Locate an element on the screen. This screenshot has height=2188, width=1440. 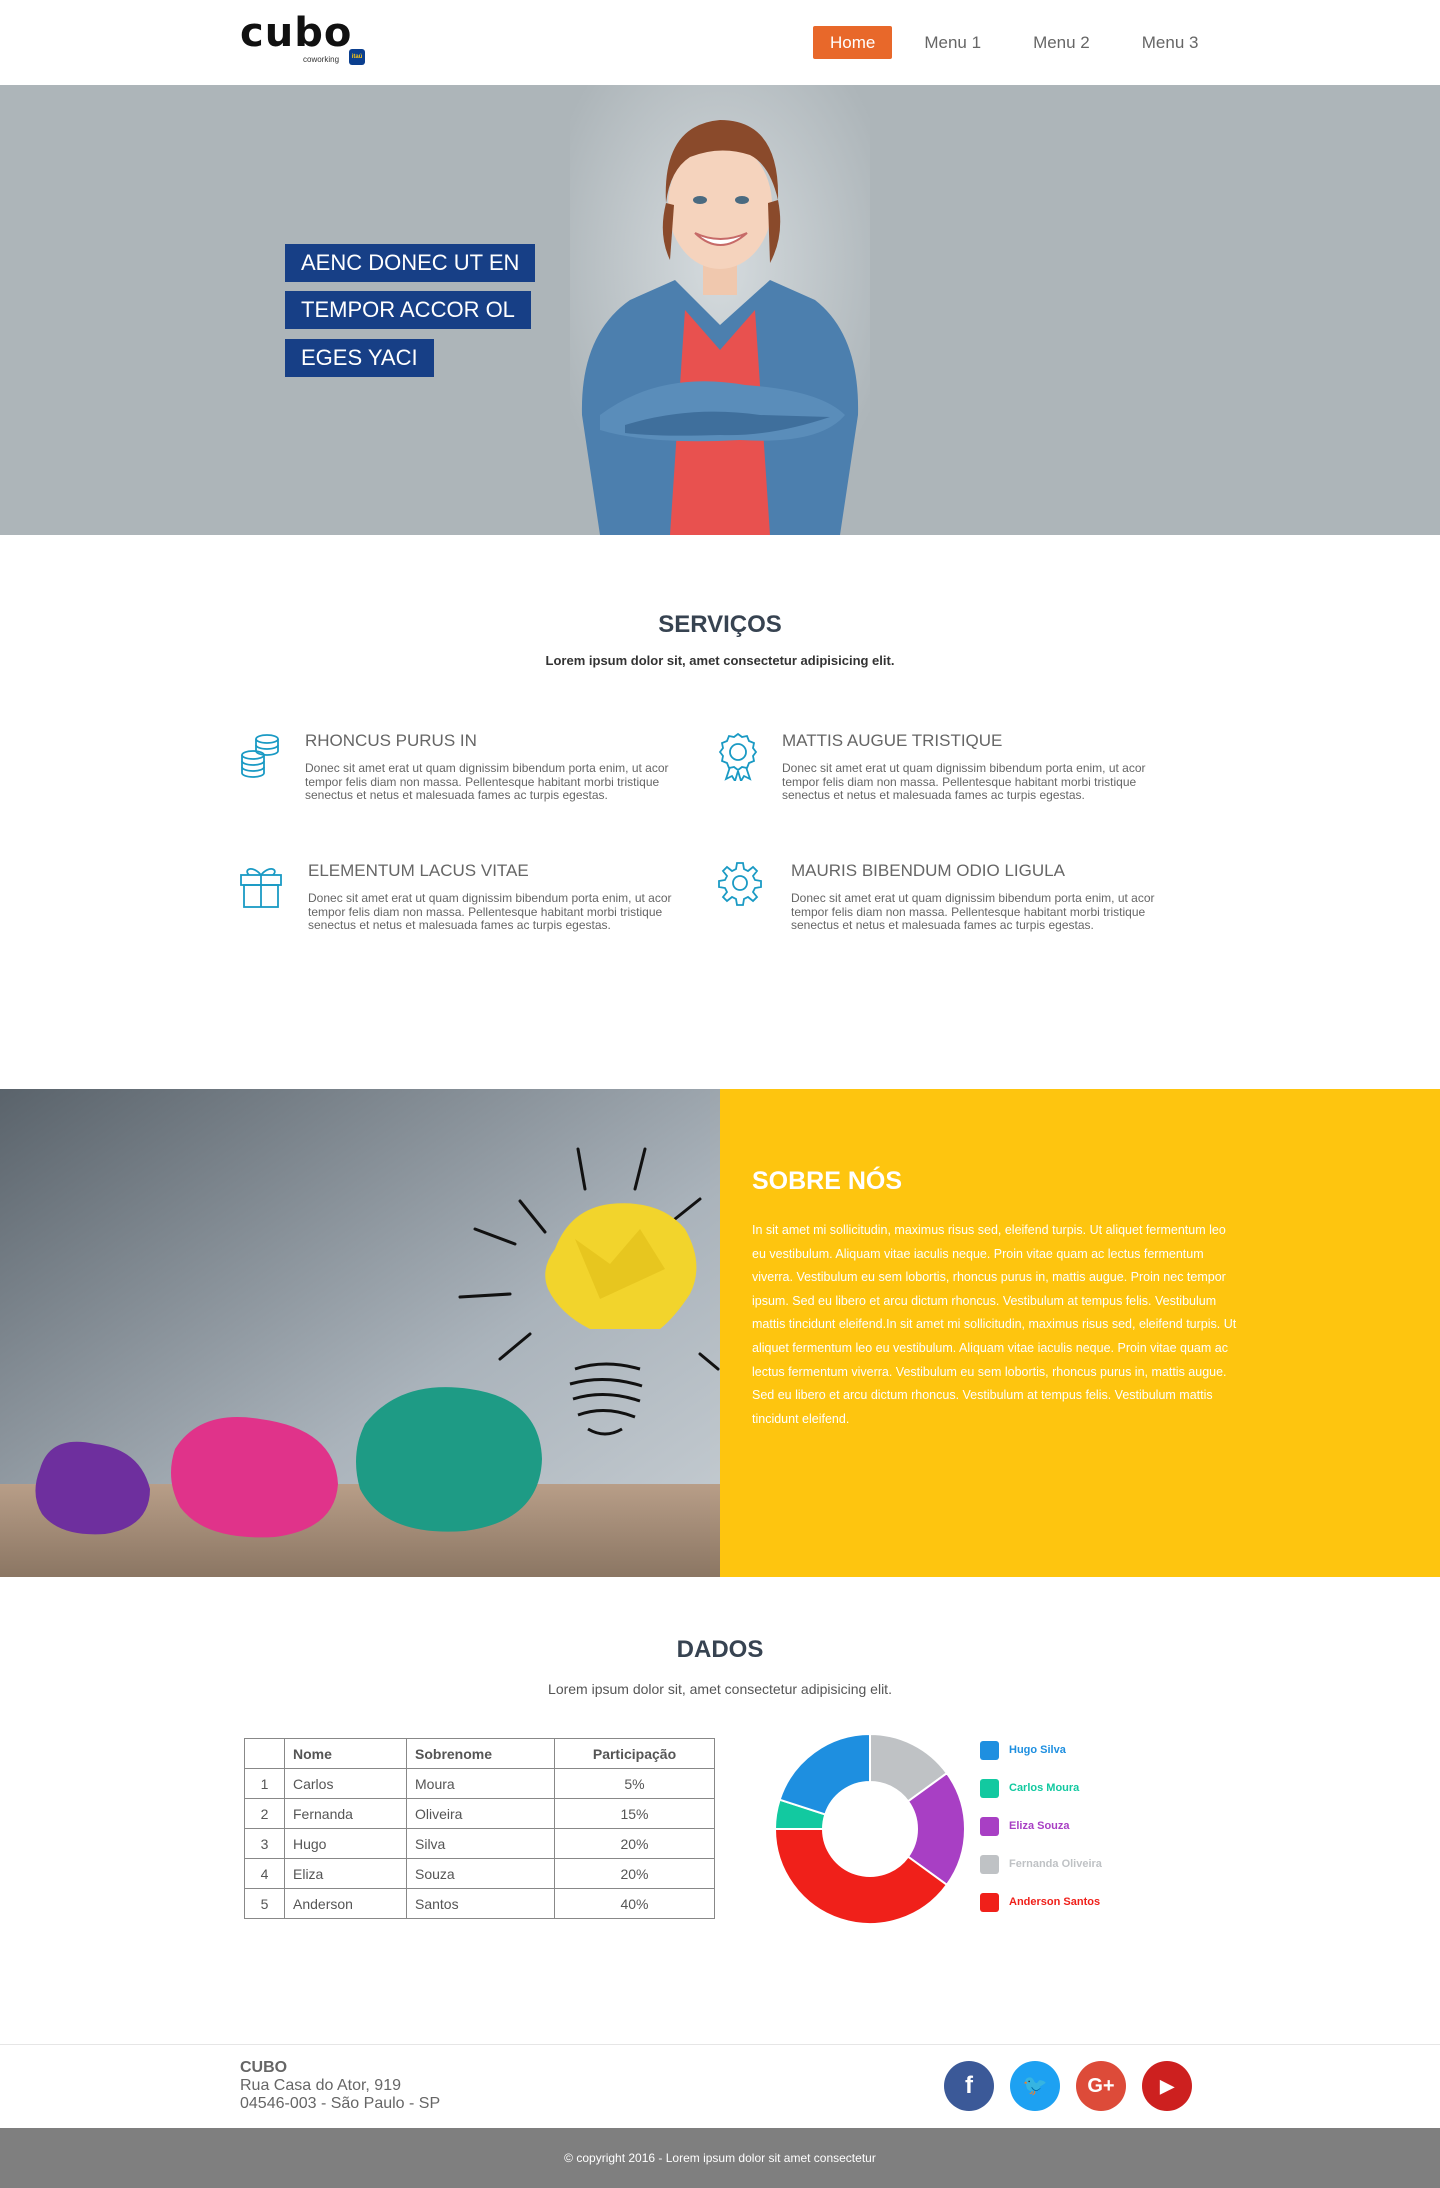
table-header-participacao: Participação is located at coordinates (634, 1753).